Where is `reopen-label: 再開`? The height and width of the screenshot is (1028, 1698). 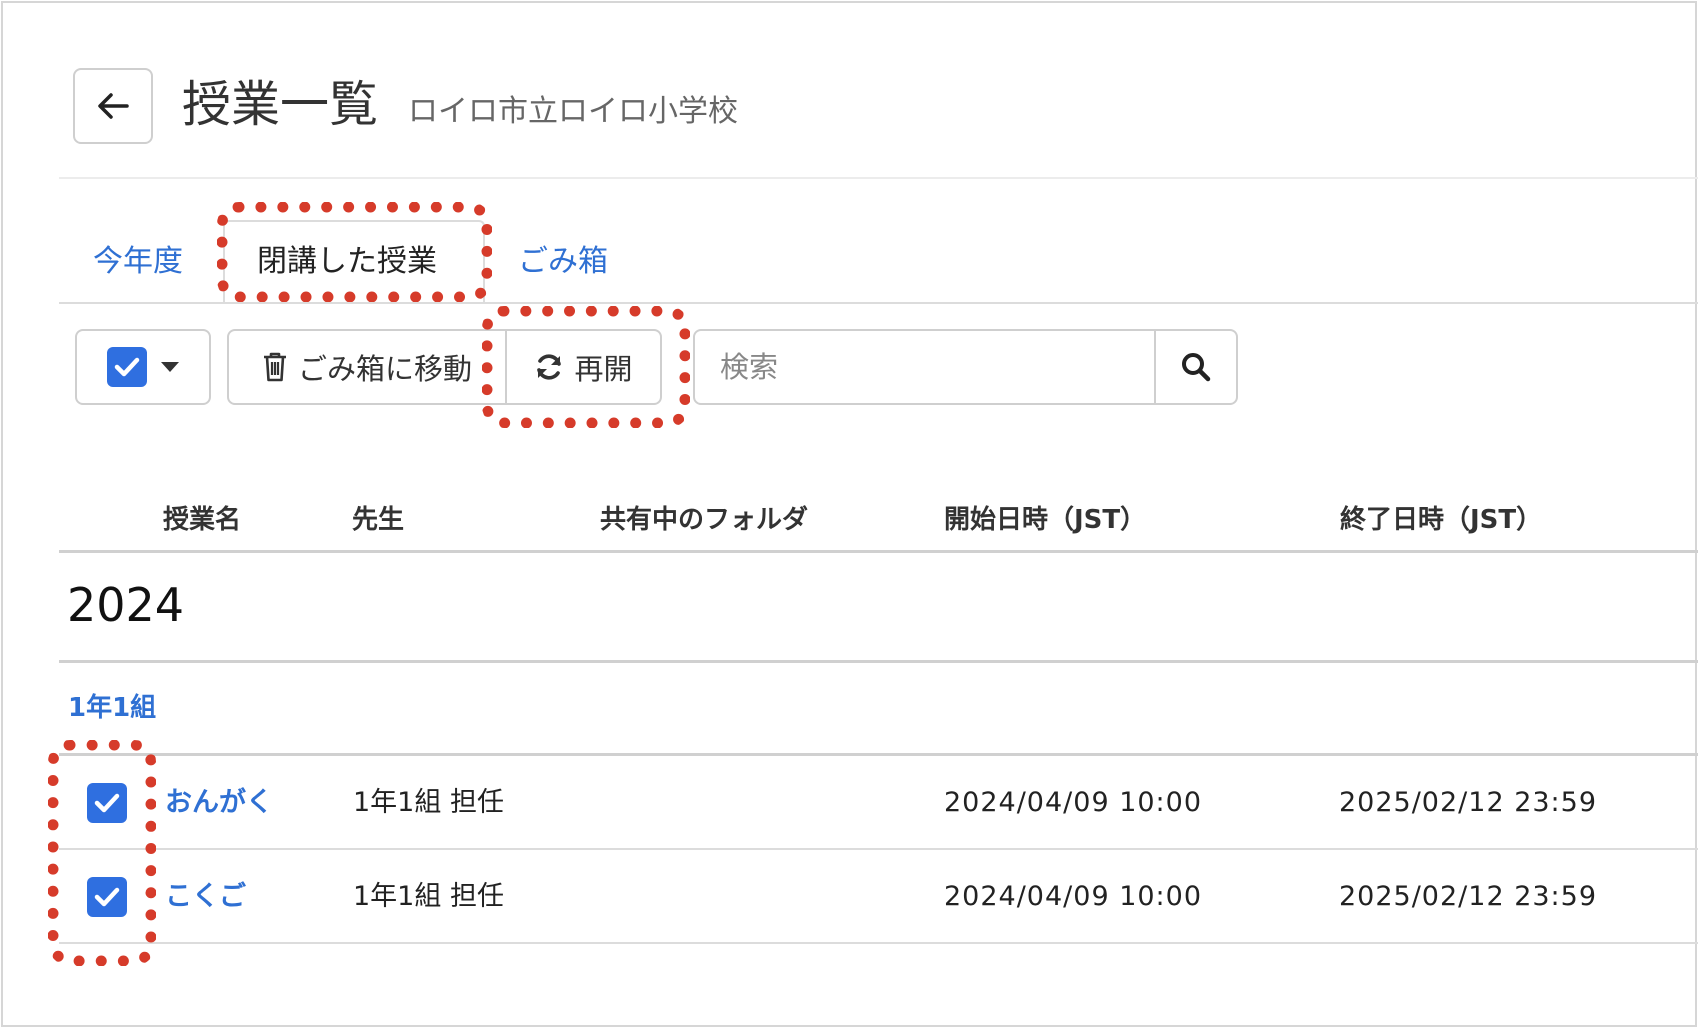
reopen-label: 再開 is located at coordinates (603, 369).